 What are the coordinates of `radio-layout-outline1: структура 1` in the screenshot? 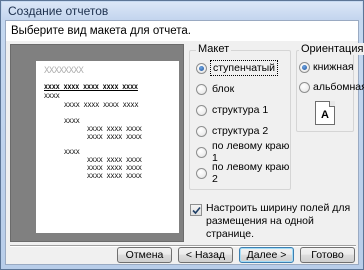 It's located at (232, 110).